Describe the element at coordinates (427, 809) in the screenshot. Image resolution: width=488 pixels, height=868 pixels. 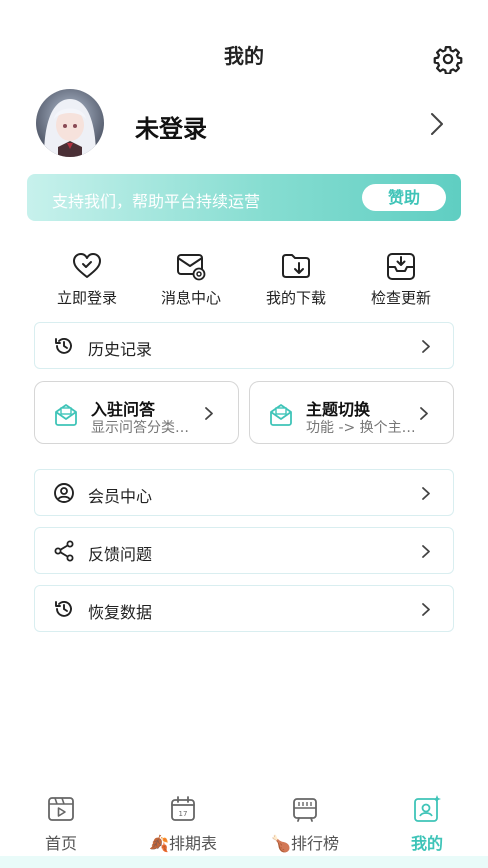
I see `profile-sparkle-icon` at that location.